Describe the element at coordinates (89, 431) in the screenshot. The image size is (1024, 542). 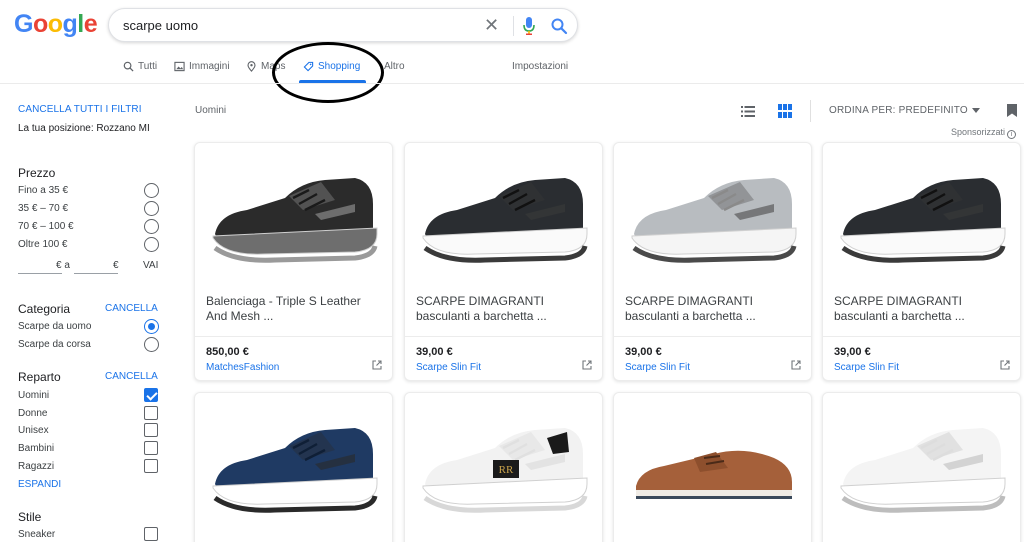
I see `department-option: Unisex` at that location.